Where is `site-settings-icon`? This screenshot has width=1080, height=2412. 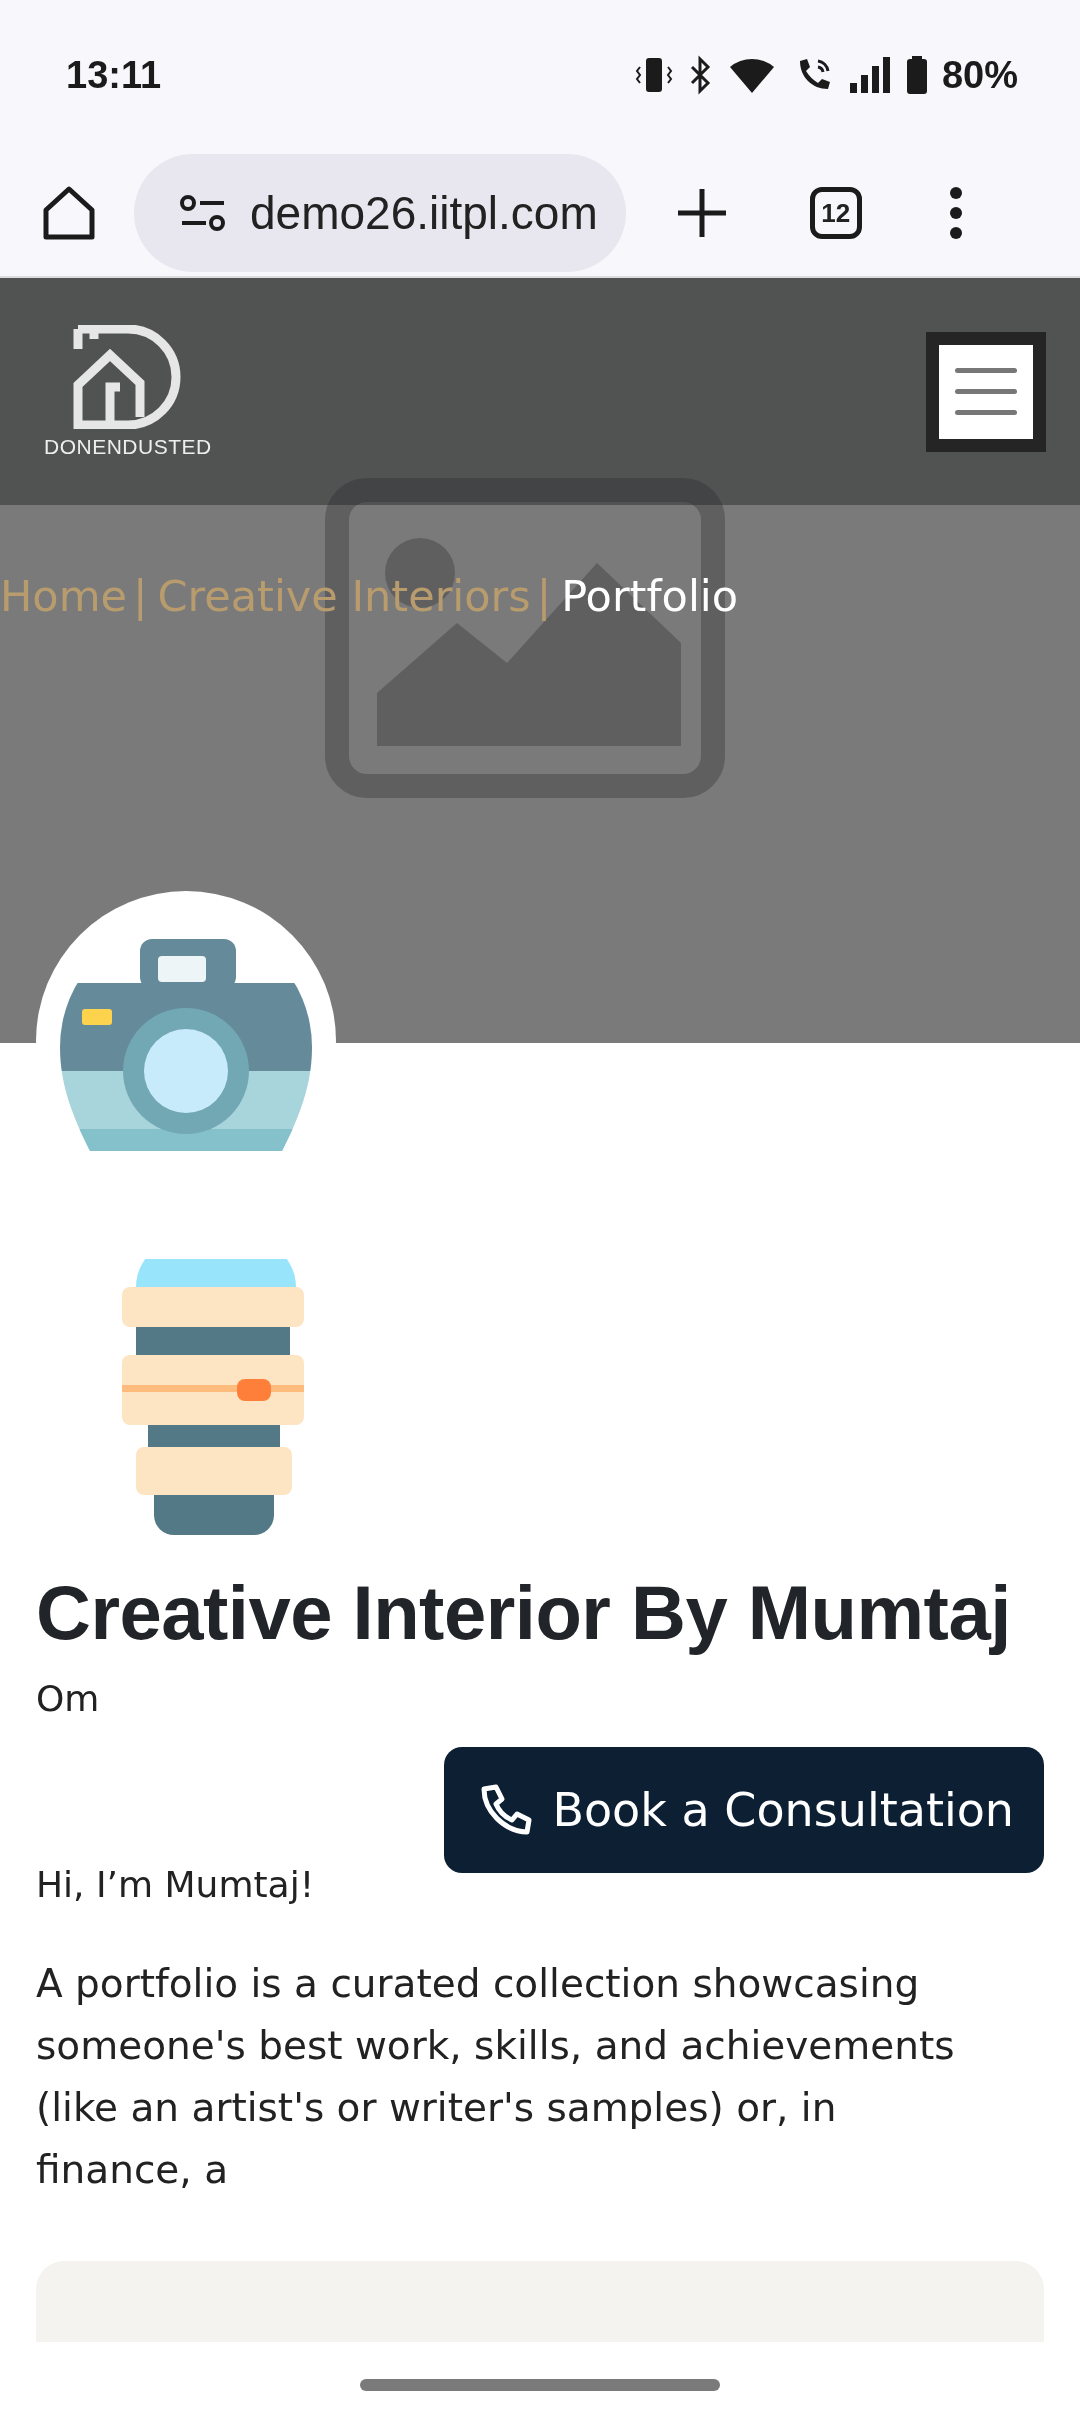
site-settings-icon is located at coordinates (203, 213).